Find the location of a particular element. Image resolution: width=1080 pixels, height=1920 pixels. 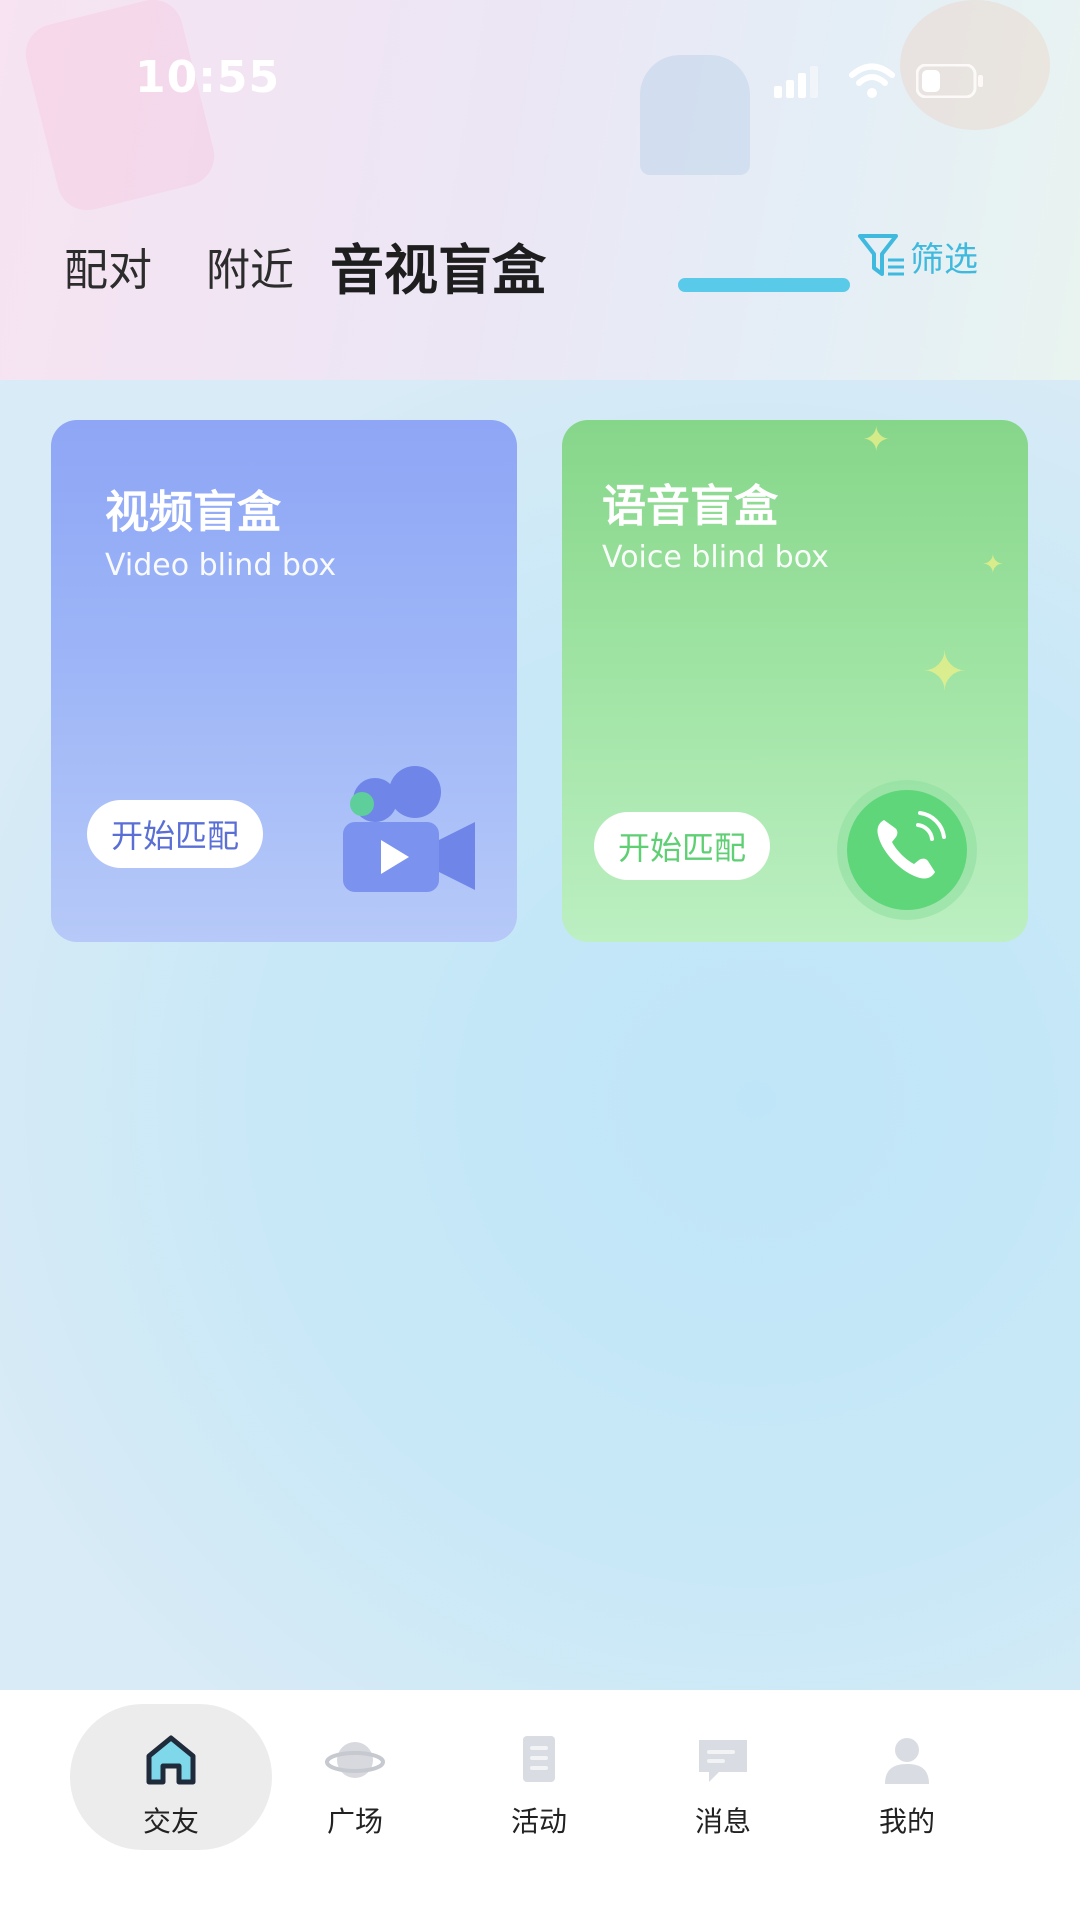

nav-item-friends: 交友 is located at coordinates (171, 1787).